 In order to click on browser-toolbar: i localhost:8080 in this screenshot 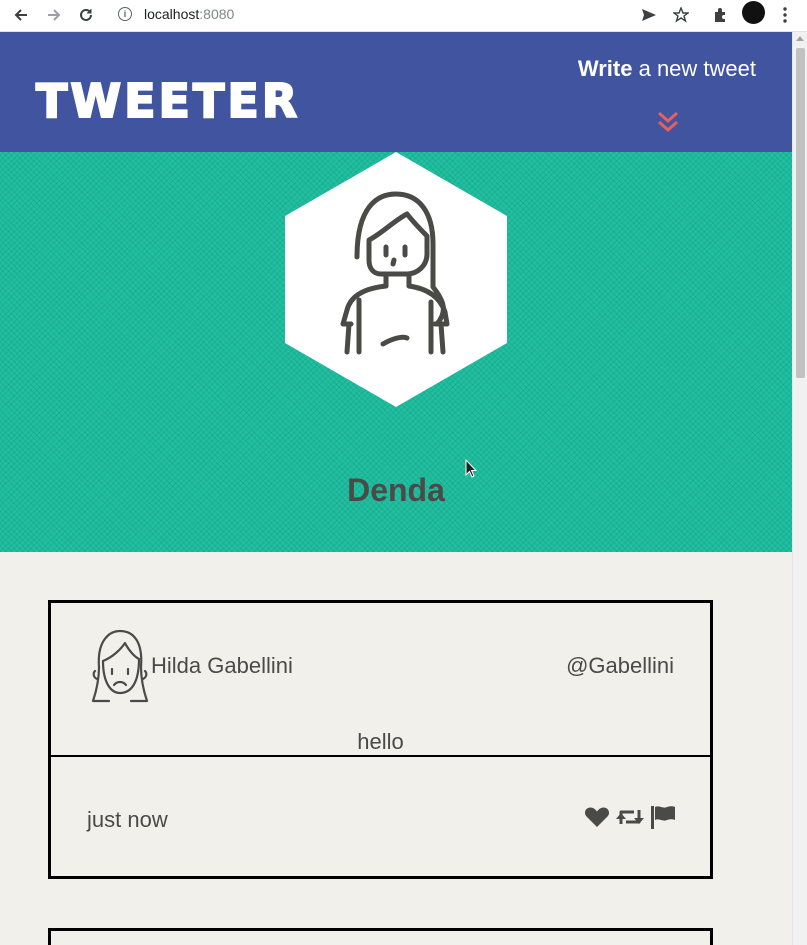, I will do `click(403, 16)`.